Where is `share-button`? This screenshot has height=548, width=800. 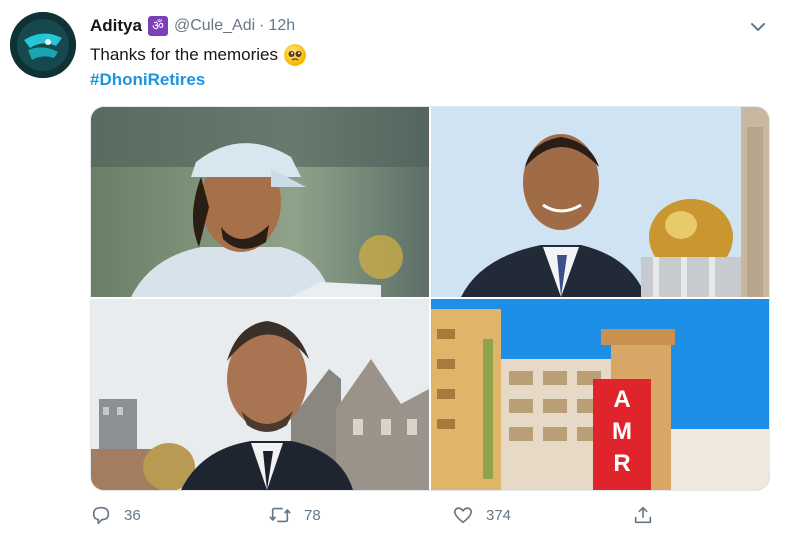
share-button is located at coordinates (649, 515).